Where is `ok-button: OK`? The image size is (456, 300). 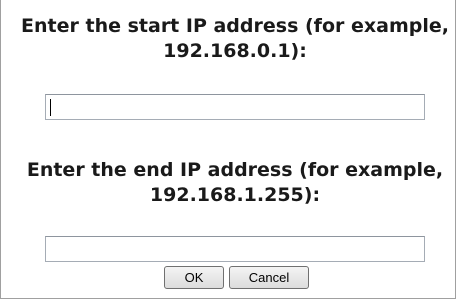 ok-button: OK is located at coordinates (194, 277).